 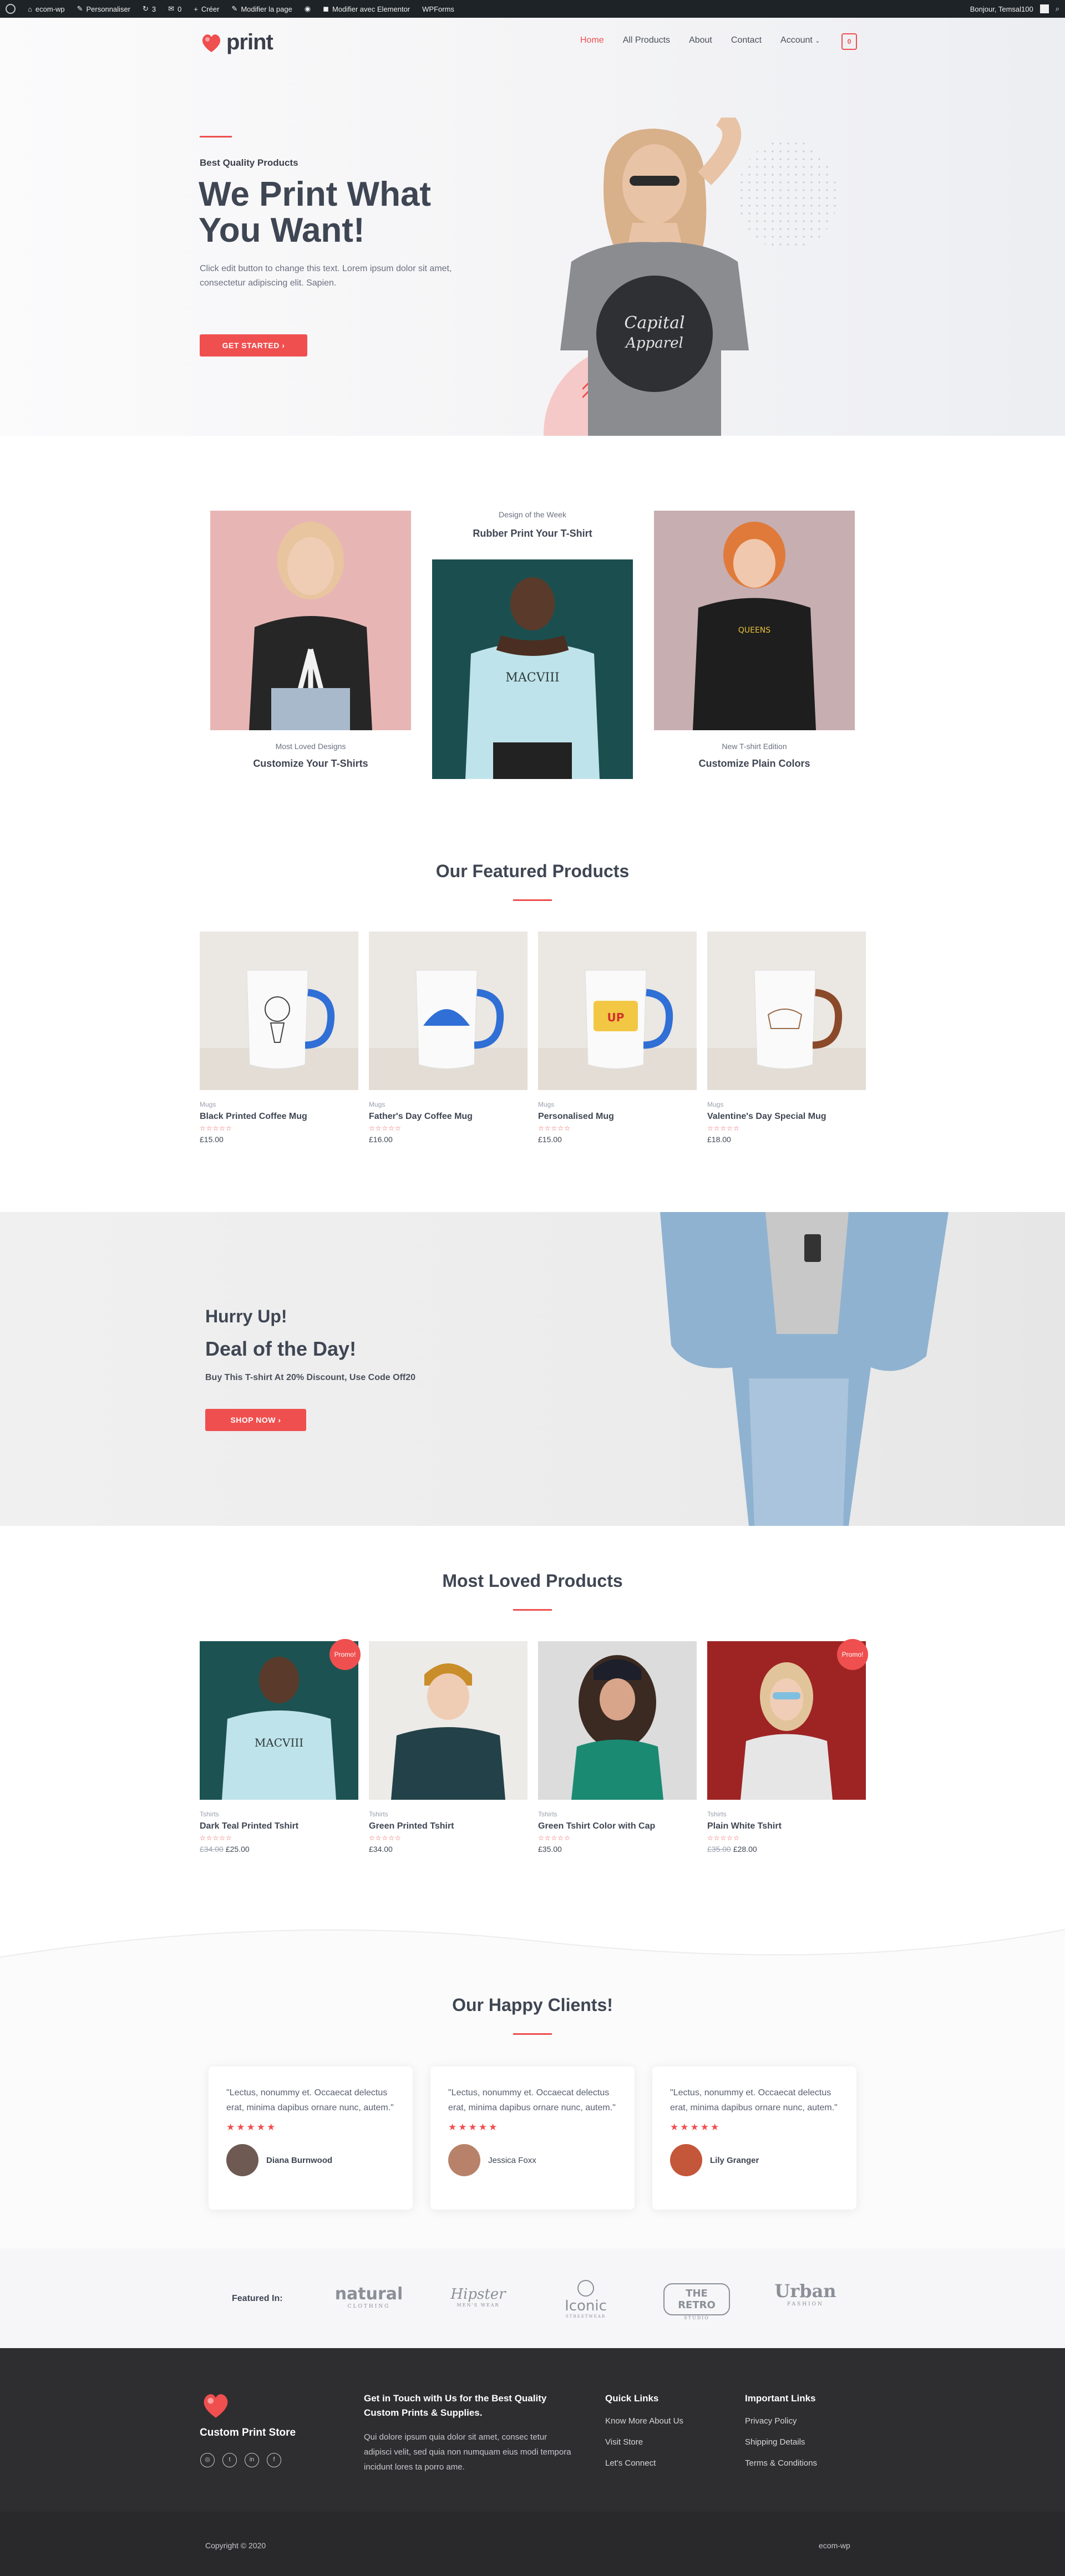 What do you see at coordinates (478, 2297) in the screenshot?
I see `brand-logo-hipster: Hipster MEN'S WEAR` at bounding box center [478, 2297].